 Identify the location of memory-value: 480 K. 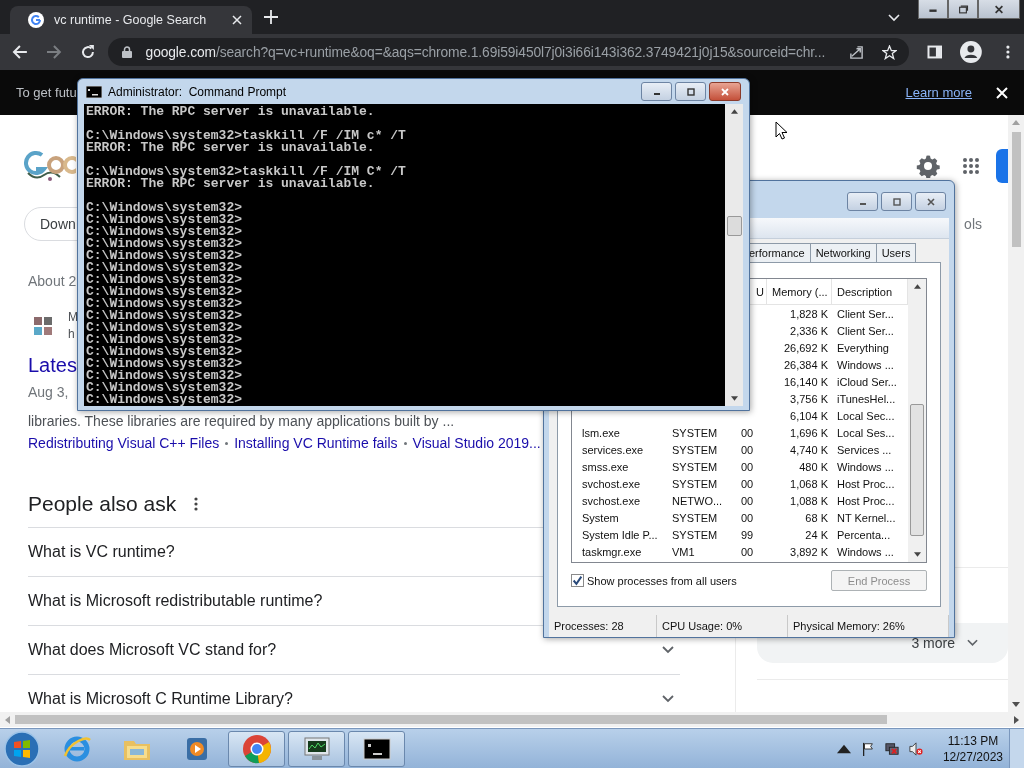
(813, 466).